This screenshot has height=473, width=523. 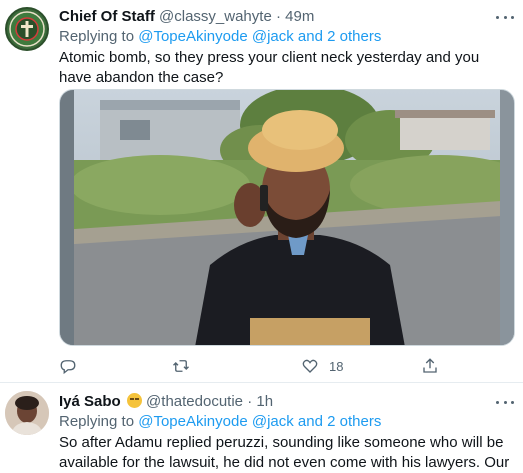 I want to click on tweet-header: Chief Of Staff @classy_wahyte · 49m, so click(x=186, y=17).